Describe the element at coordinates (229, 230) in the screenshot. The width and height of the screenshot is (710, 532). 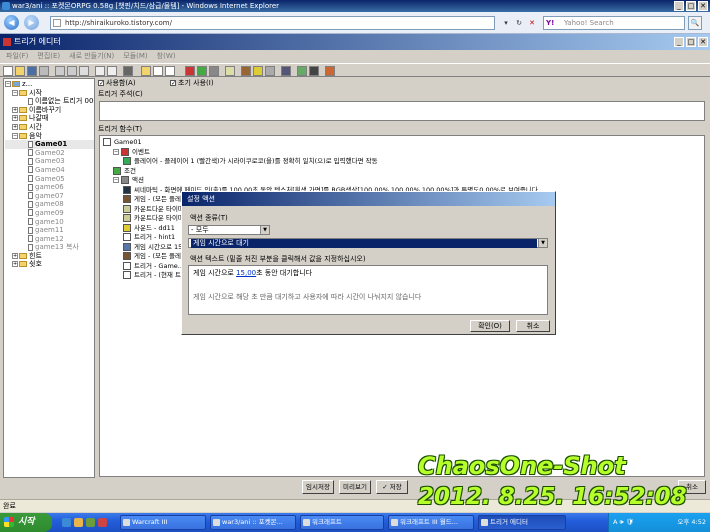
I see `category-dropdown: - 모두 ▼` at that location.